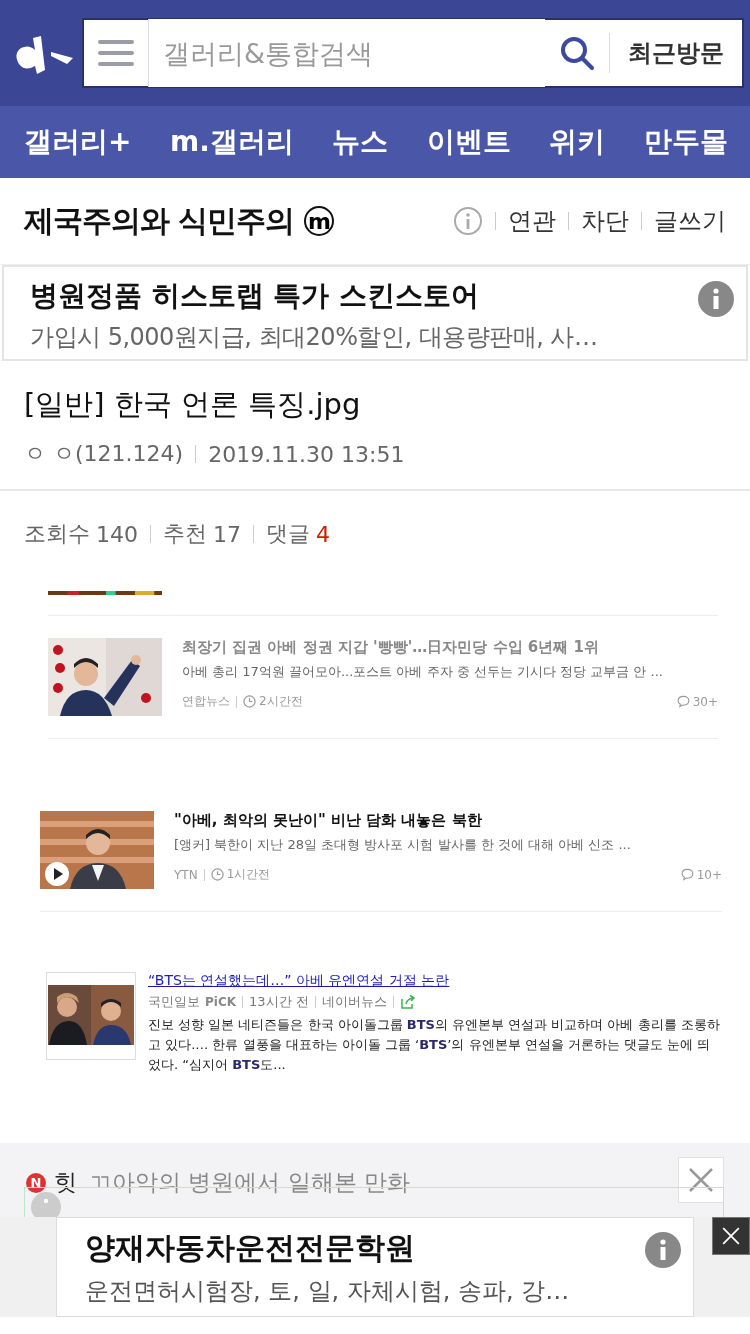  Describe the element at coordinates (193, 404) in the screenshot. I see `post-title: [일반] 한국 언론 특징.jpg` at that location.